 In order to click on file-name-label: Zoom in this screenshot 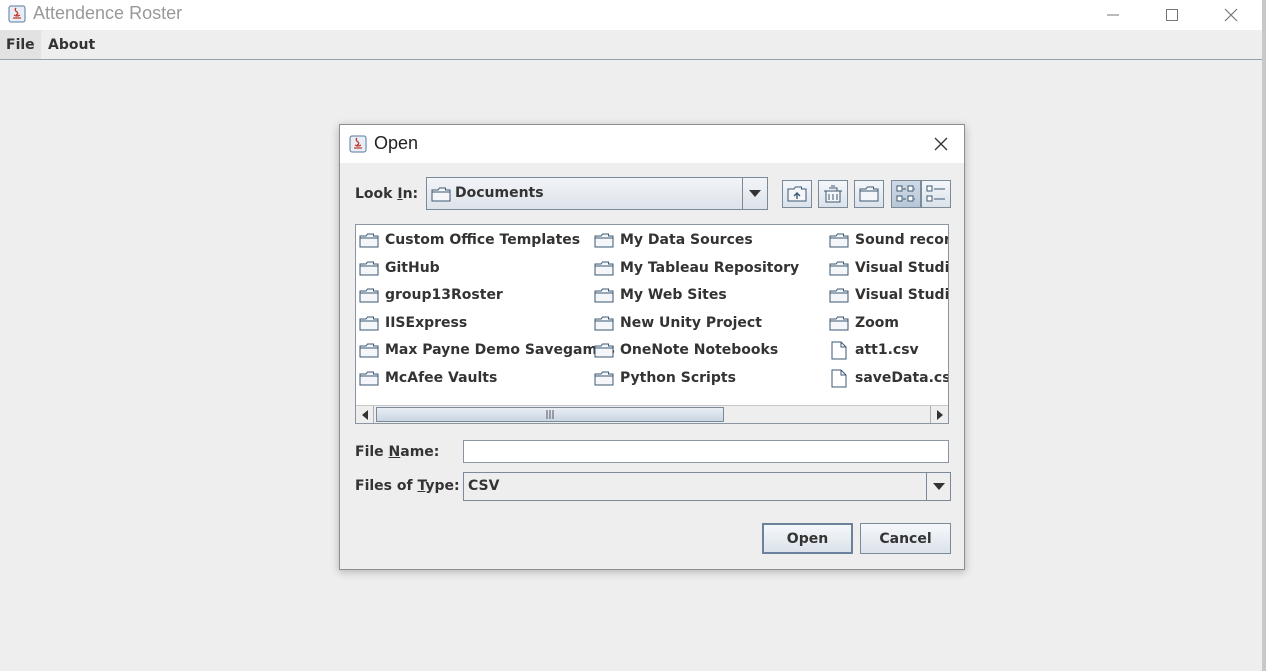, I will do `click(877, 323)`.